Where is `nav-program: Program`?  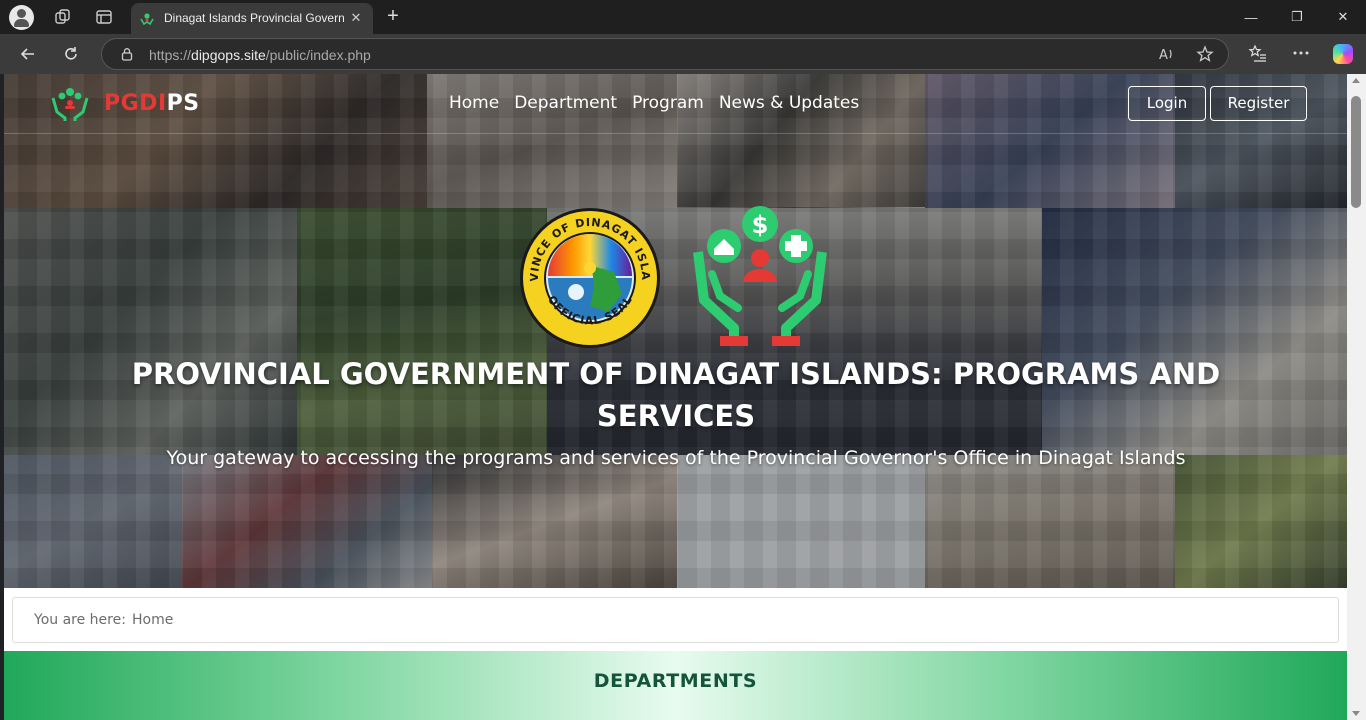 nav-program: Program is located at coordinates (668, 103).